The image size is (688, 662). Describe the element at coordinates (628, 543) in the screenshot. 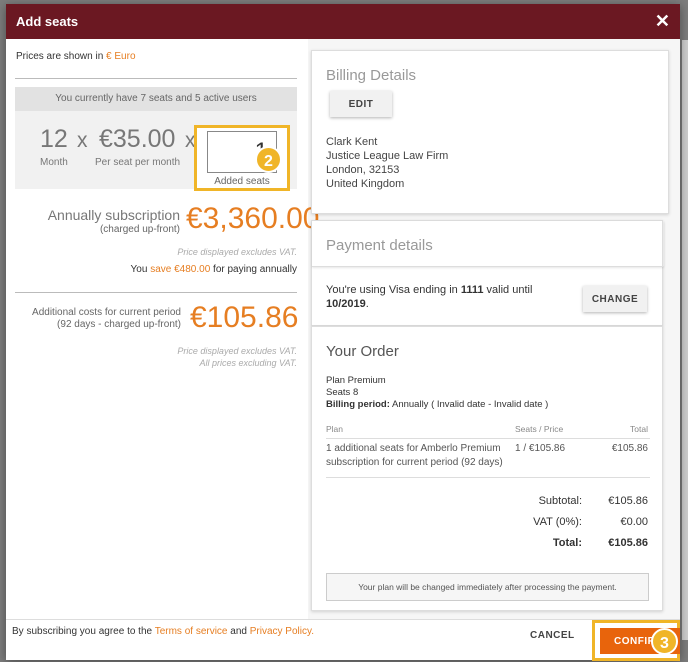

I see `total-value: €105.86` at that location.